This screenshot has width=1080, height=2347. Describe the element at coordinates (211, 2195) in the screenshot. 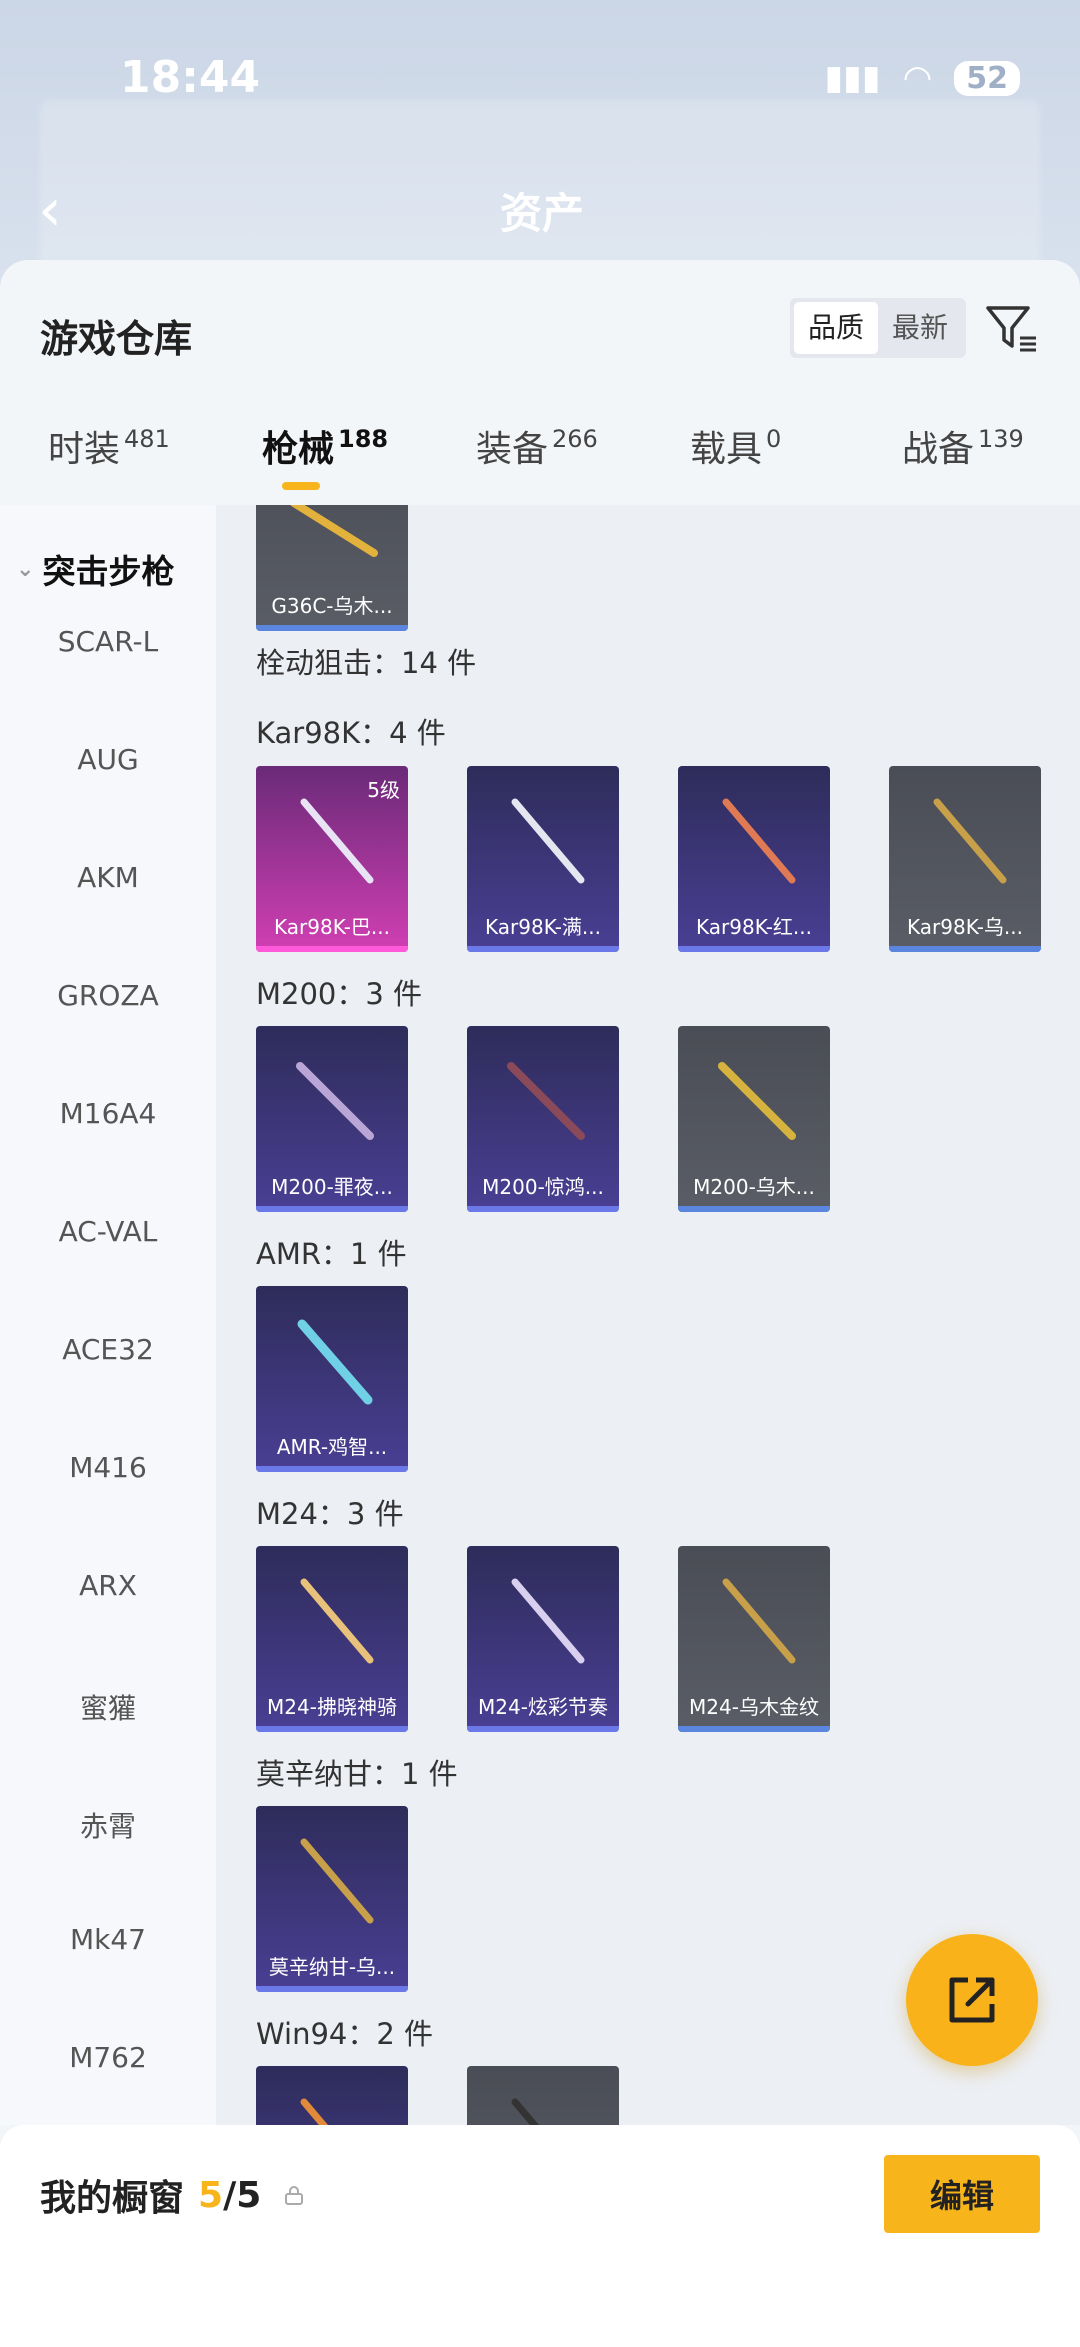

I see `showcase-current-count: 5` at that location.